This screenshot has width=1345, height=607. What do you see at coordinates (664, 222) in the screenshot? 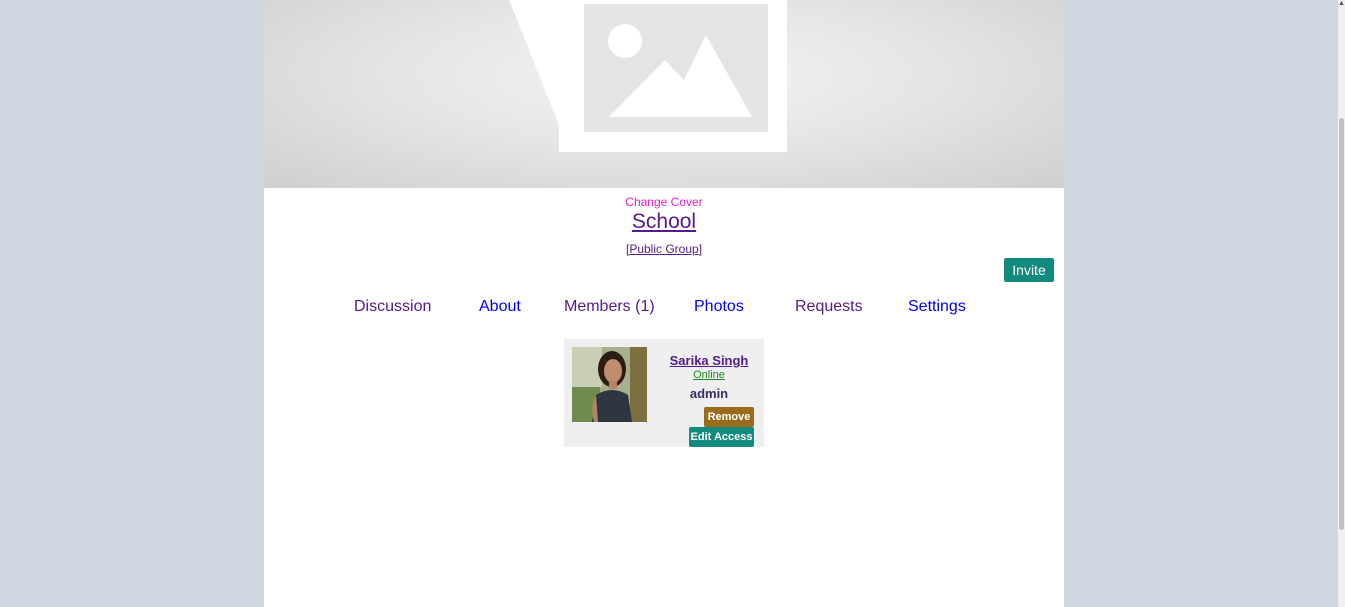
I see `group-title: School` at bounding box center [664, 222].